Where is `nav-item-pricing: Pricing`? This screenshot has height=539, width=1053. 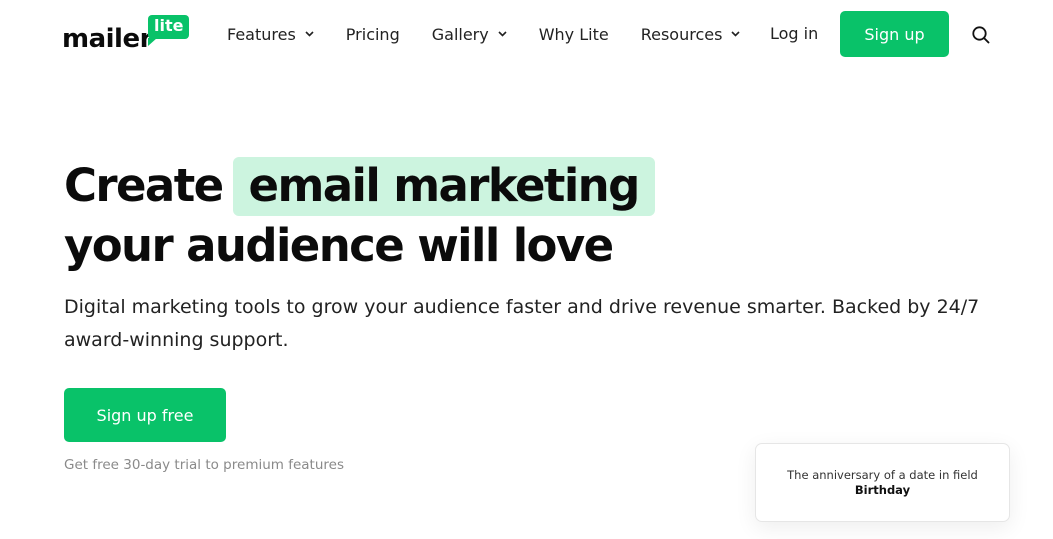
nav-item-pricing: Pricing is located at coordinates (373, 34).